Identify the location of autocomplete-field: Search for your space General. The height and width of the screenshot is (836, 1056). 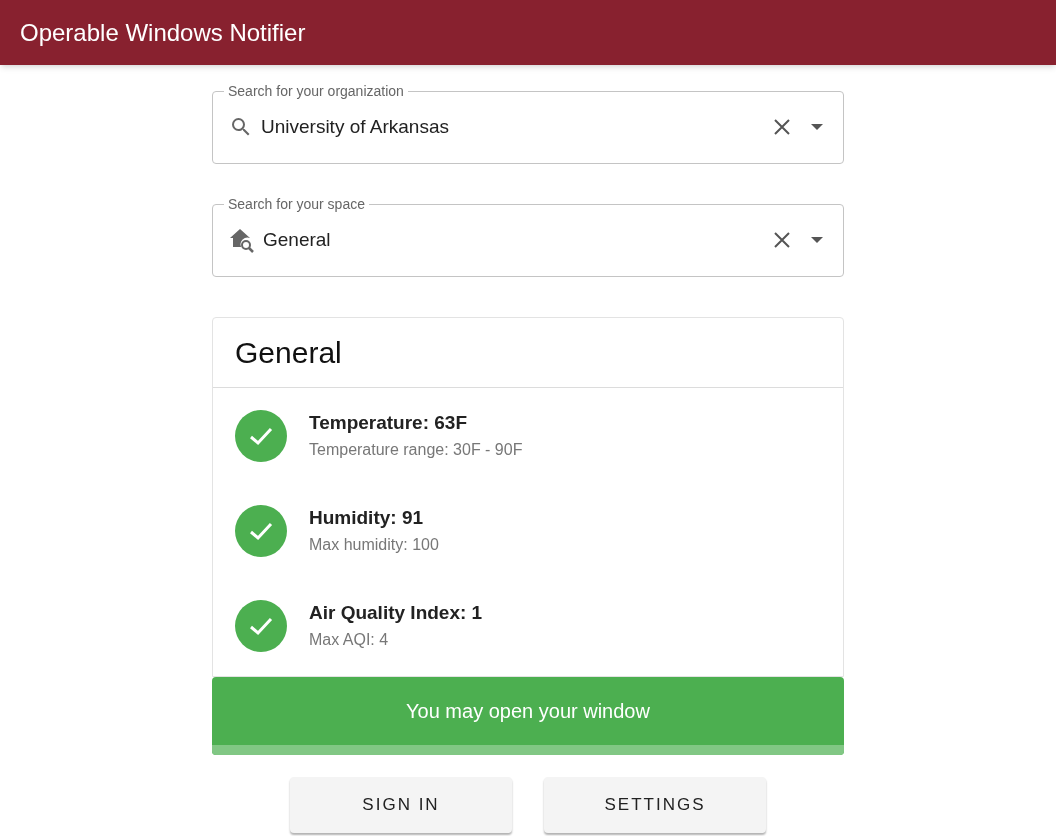
(528, 236).